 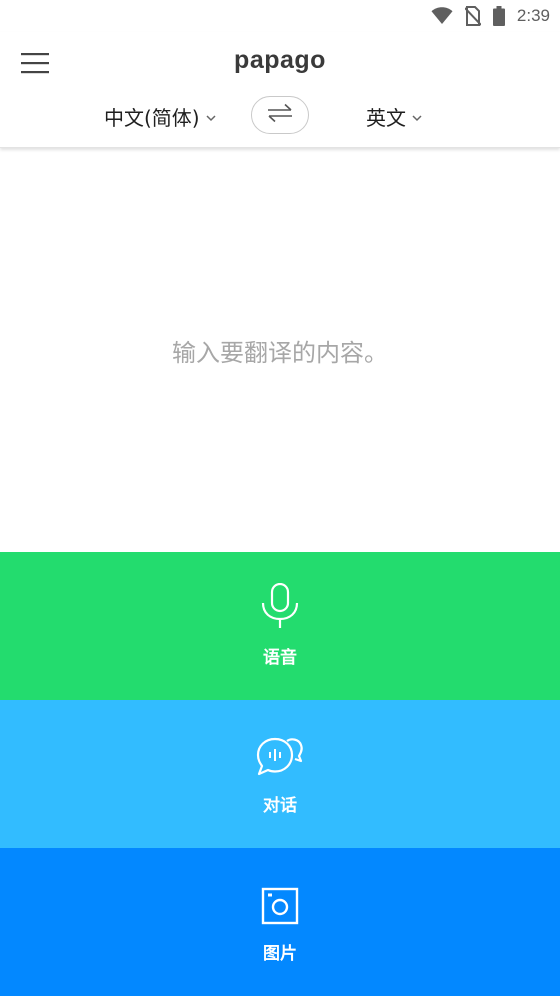 I want to click on status-time: 2:39, so click(x=533, y=15).